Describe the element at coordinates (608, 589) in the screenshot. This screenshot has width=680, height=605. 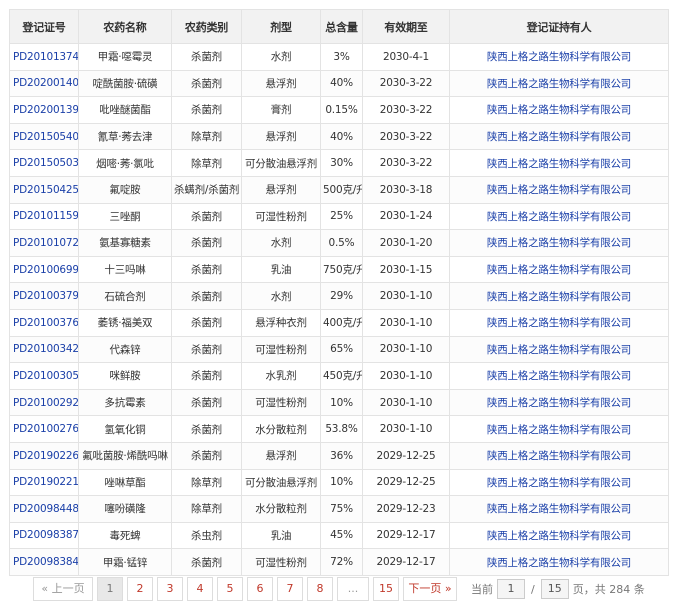
I see `jump-suffix: 页，共 284 条` at that location.